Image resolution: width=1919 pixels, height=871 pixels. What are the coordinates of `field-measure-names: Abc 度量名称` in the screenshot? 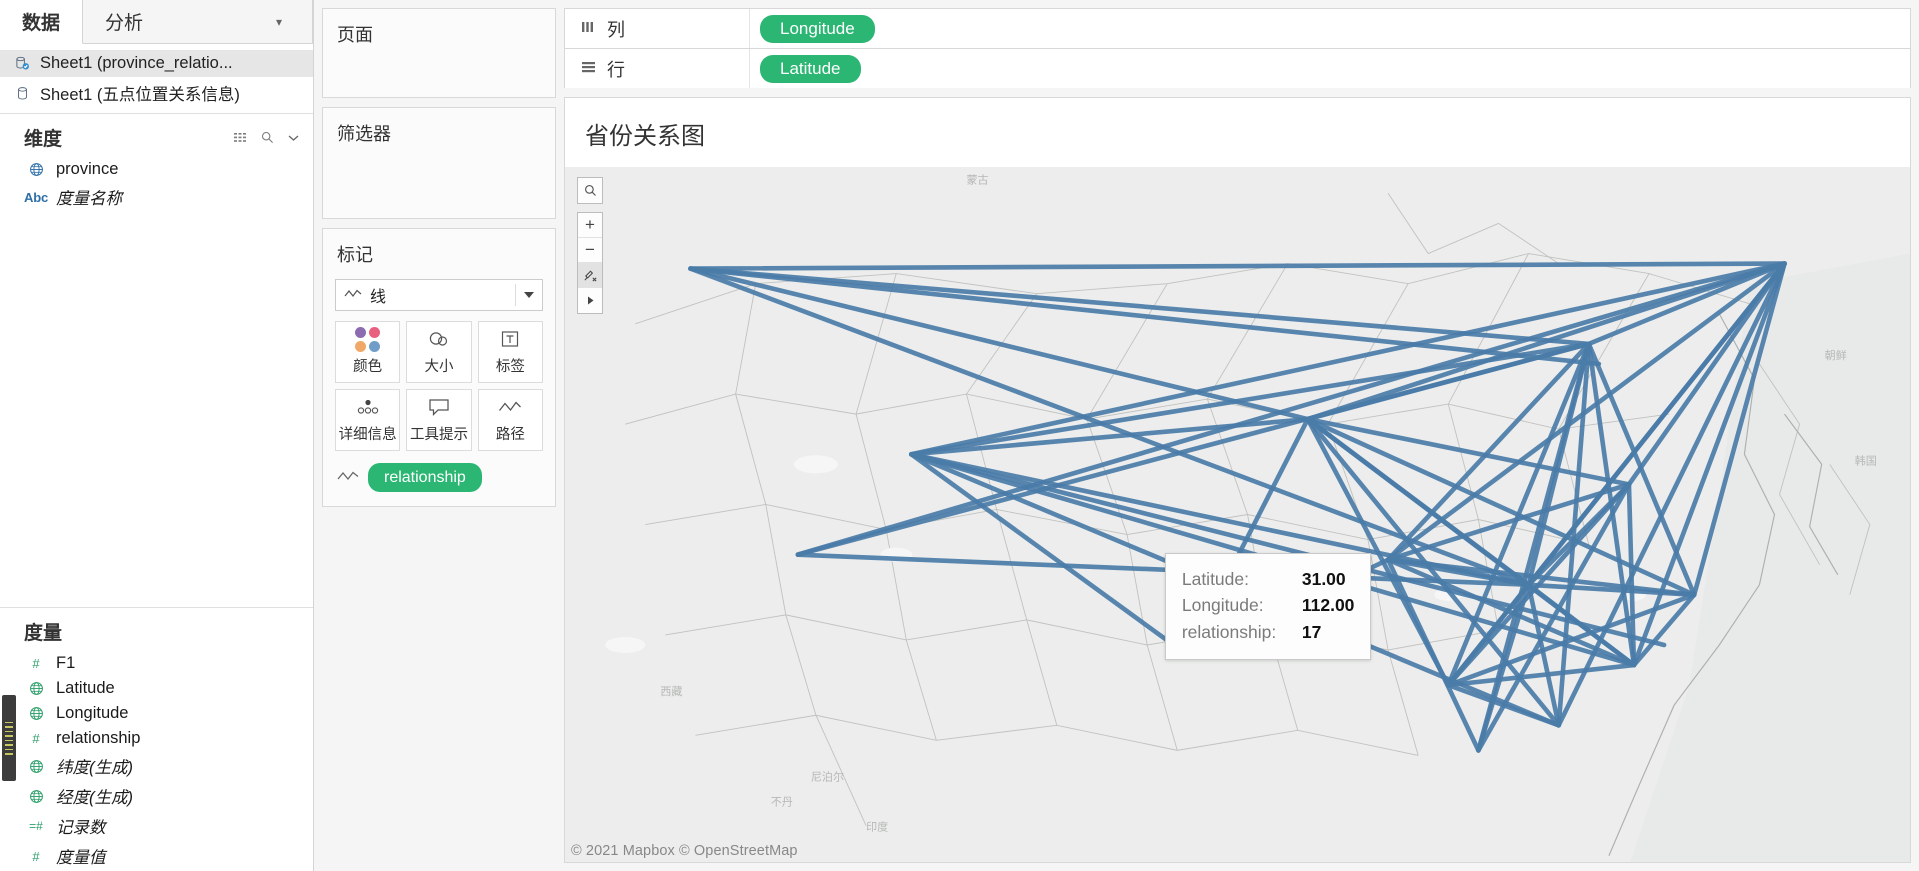 It's located at (156, 197).